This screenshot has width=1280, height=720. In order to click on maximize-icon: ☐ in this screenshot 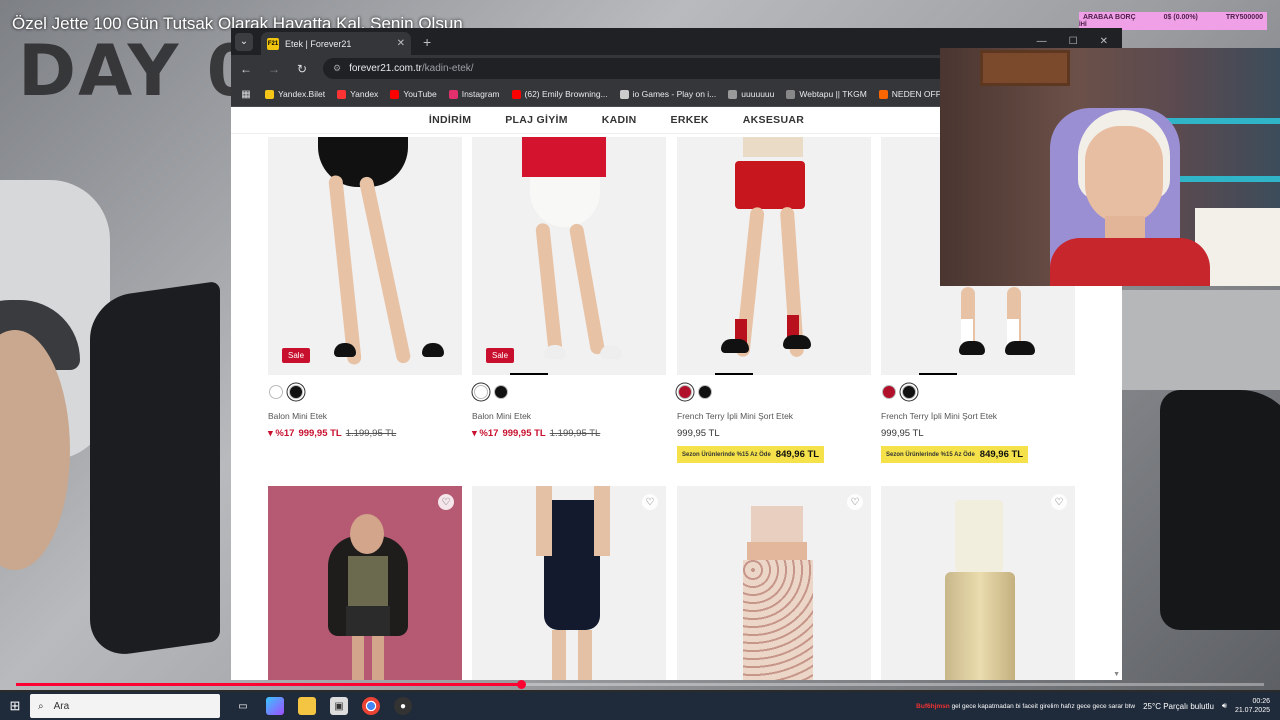, I will do `click(1073, 41)`.